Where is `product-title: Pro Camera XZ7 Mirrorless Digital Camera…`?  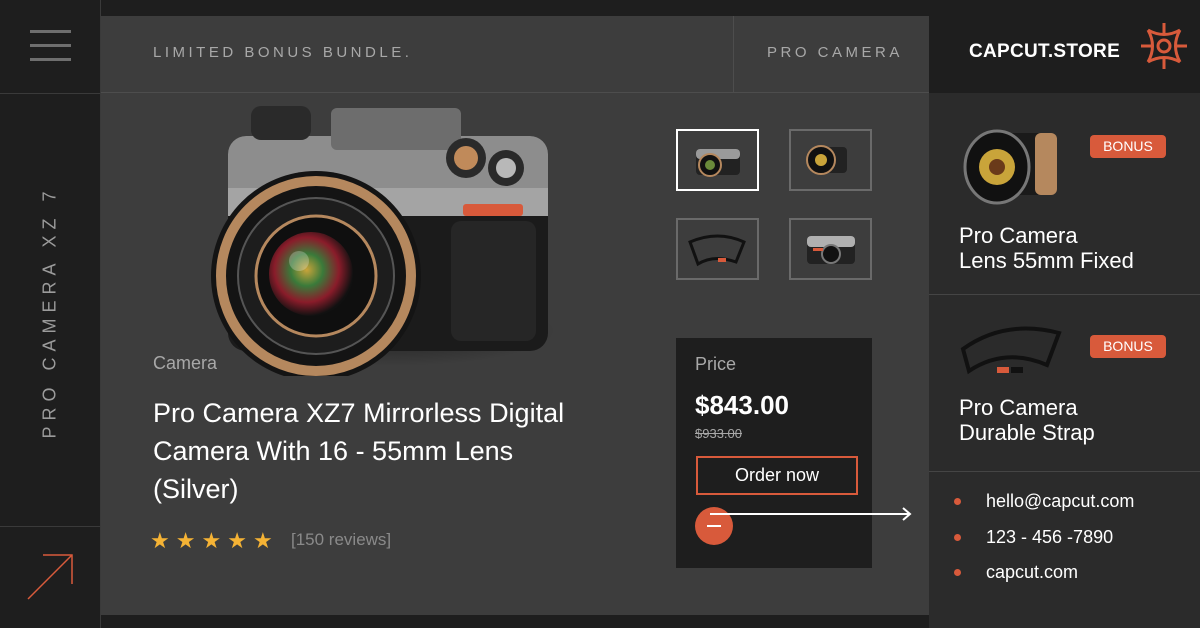 product-title: Pro Camera XZ7 Mirrorless Digital Camera… is located at coordinates (359, 451).